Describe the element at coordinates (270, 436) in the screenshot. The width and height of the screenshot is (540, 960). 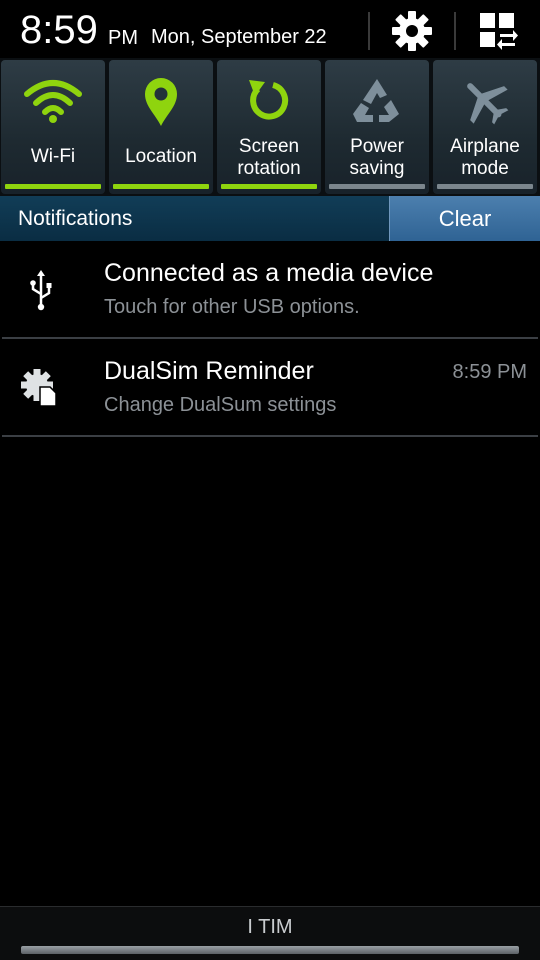
I see `notification-divider` at that location.